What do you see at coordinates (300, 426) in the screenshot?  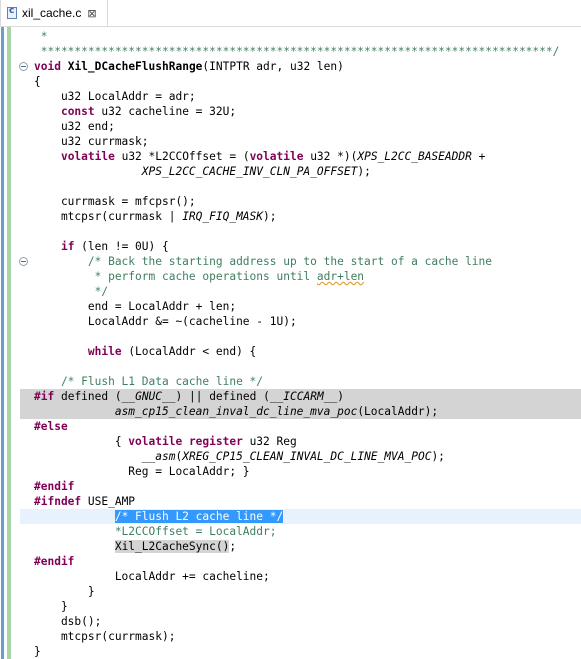 I see `code-line: #else` at bounding box center [300, 426].